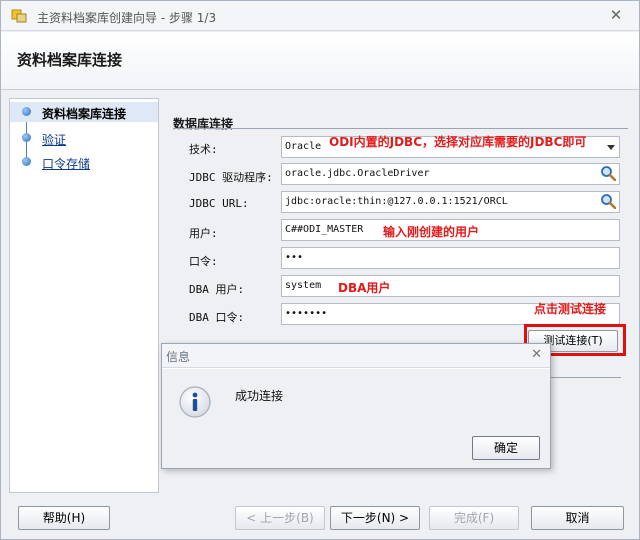 This screenshot has height=540, width=640. I want to click on jdbc-url-input: jdbc:oracle:thin:@127.0.0.1:1521/ORCL, so click(450, 202).